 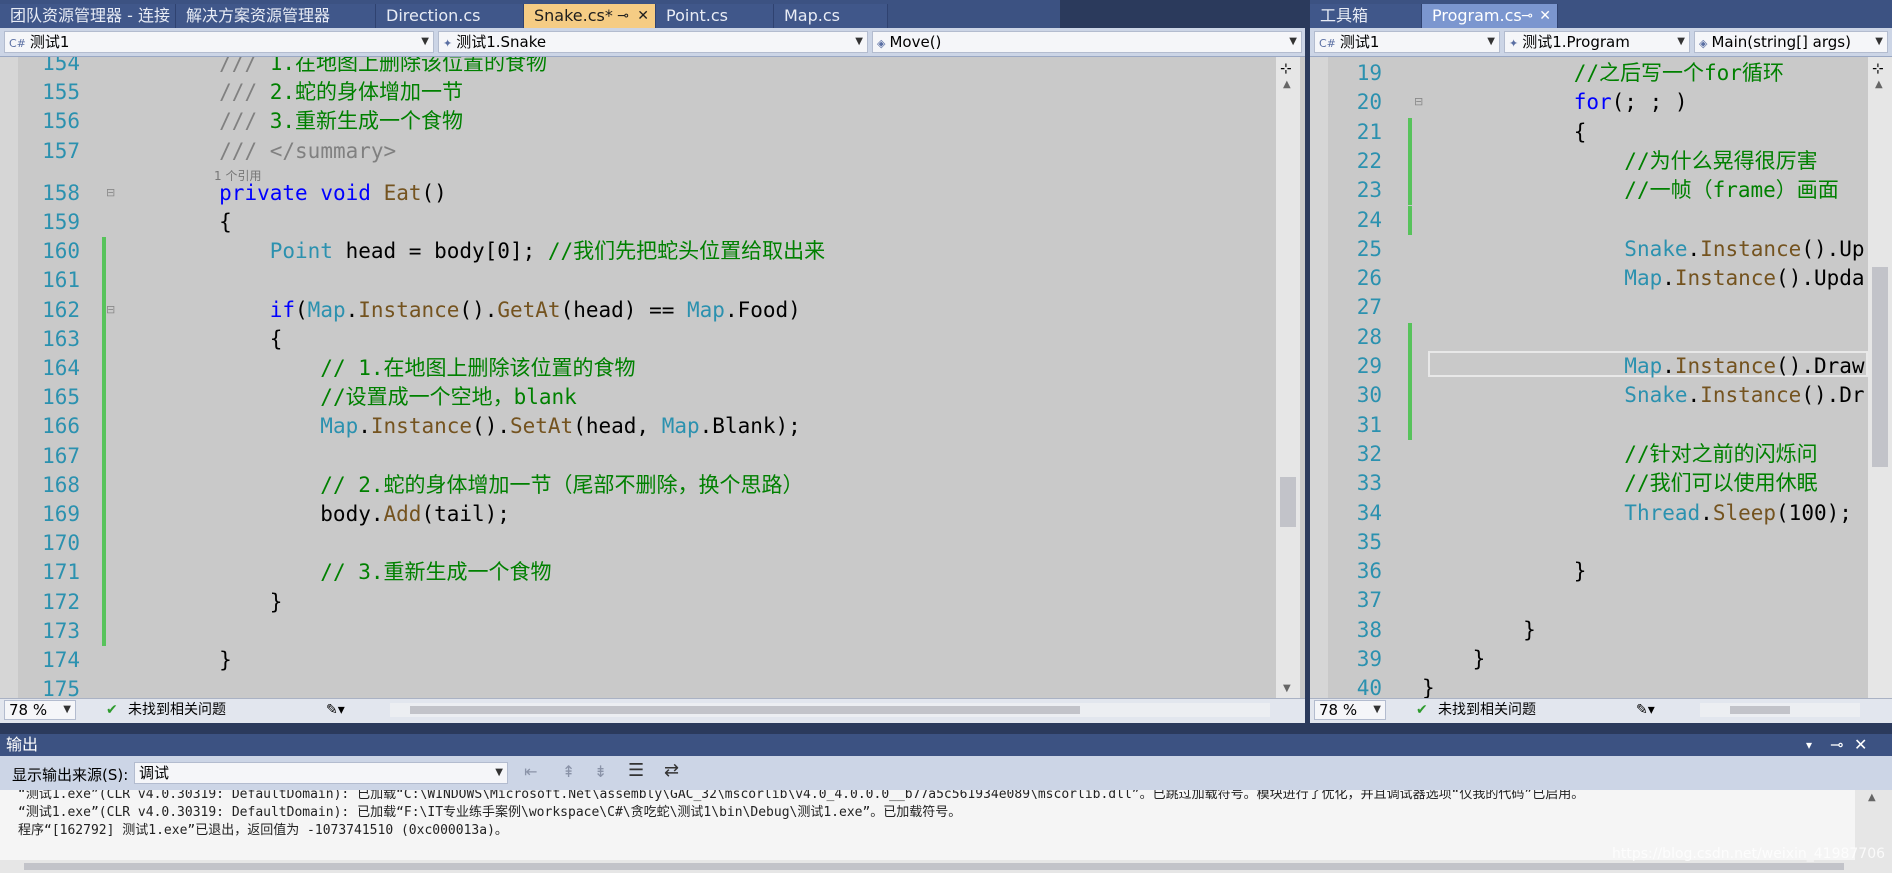 I want to click on class-dropdown: ✦ 测试1.Program ▼, so click(x=1597, y=42).